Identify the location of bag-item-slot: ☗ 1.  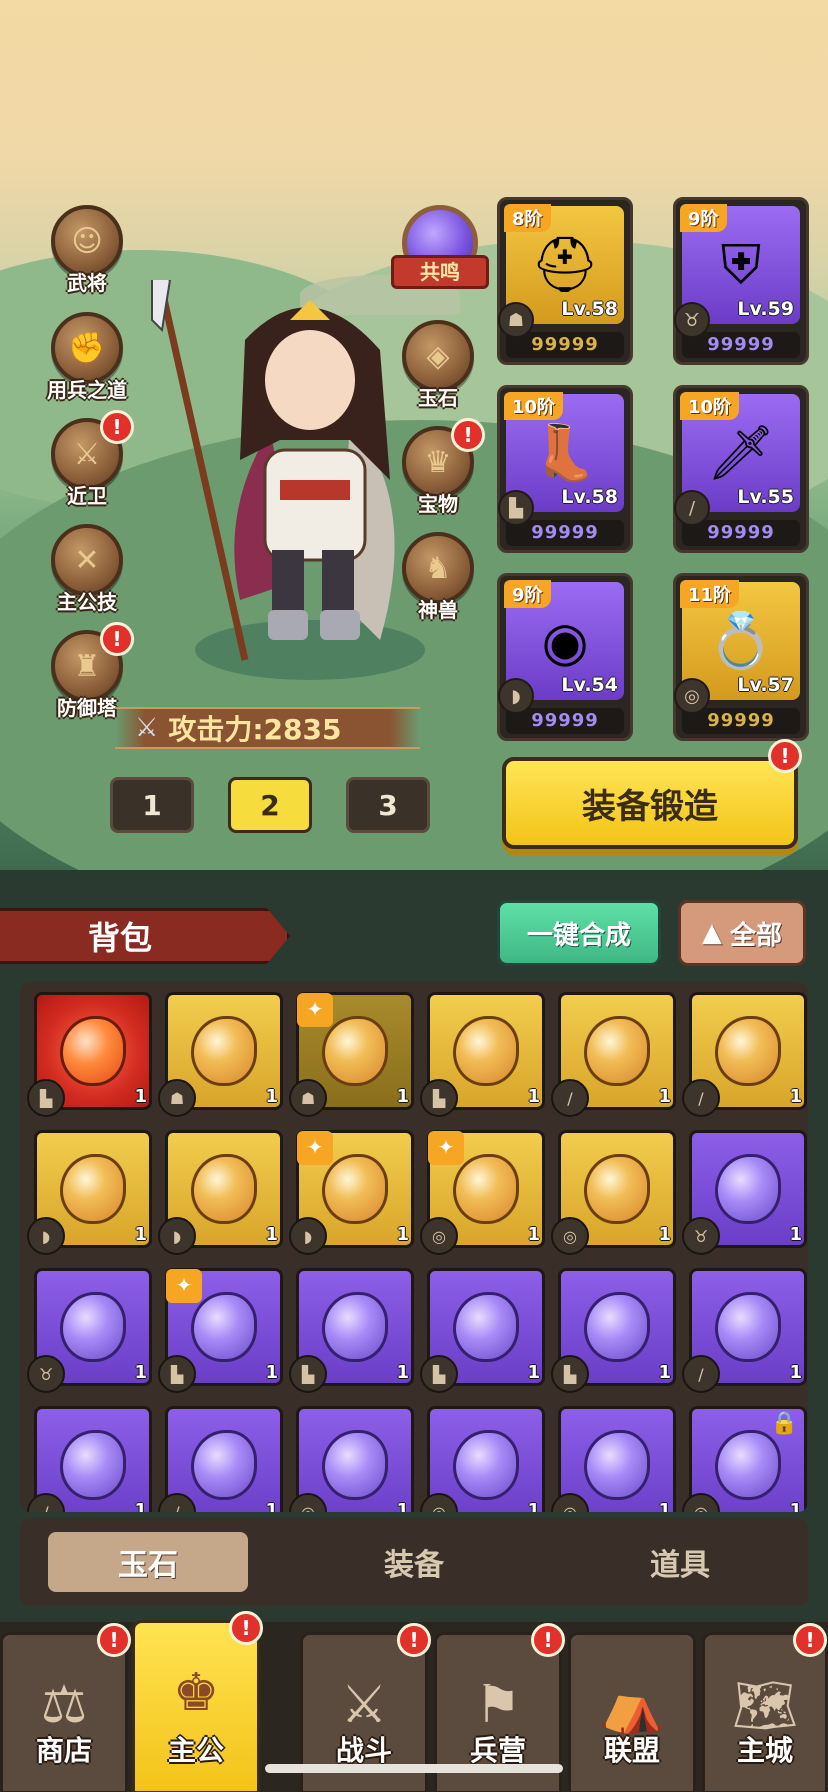
(220, 1054).